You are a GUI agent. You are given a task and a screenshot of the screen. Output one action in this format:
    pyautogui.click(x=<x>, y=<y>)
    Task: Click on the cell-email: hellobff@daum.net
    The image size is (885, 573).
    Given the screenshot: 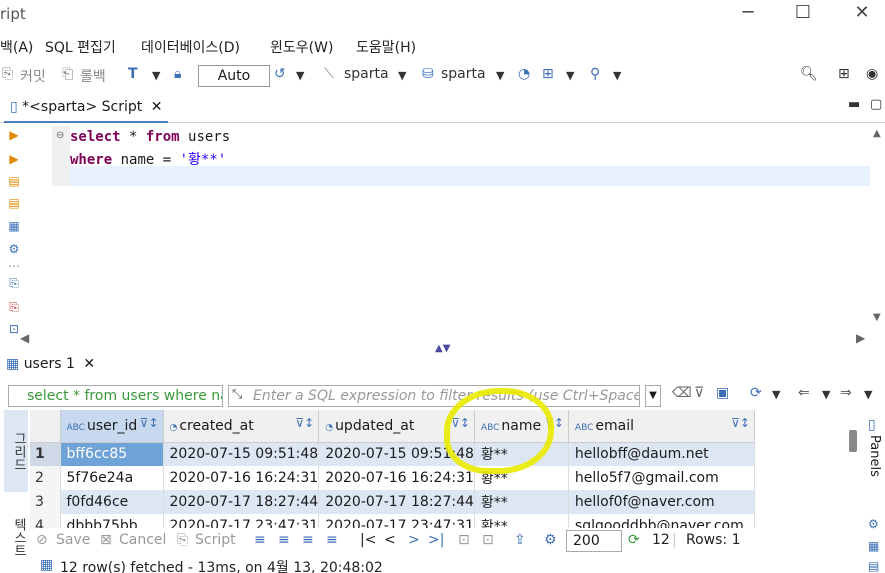 What is the action you would take?
    pyautogui.click(x=661, y=454)
    